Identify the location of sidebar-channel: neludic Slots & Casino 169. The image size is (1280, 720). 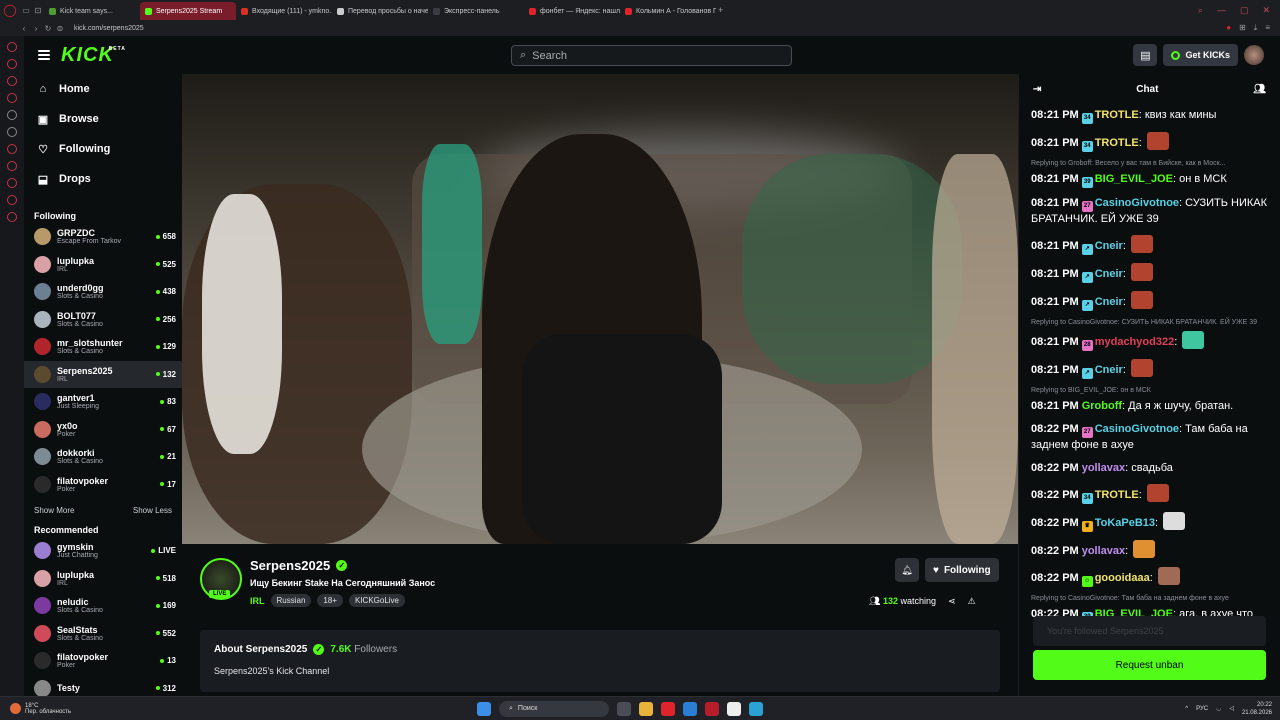
(103, 606).